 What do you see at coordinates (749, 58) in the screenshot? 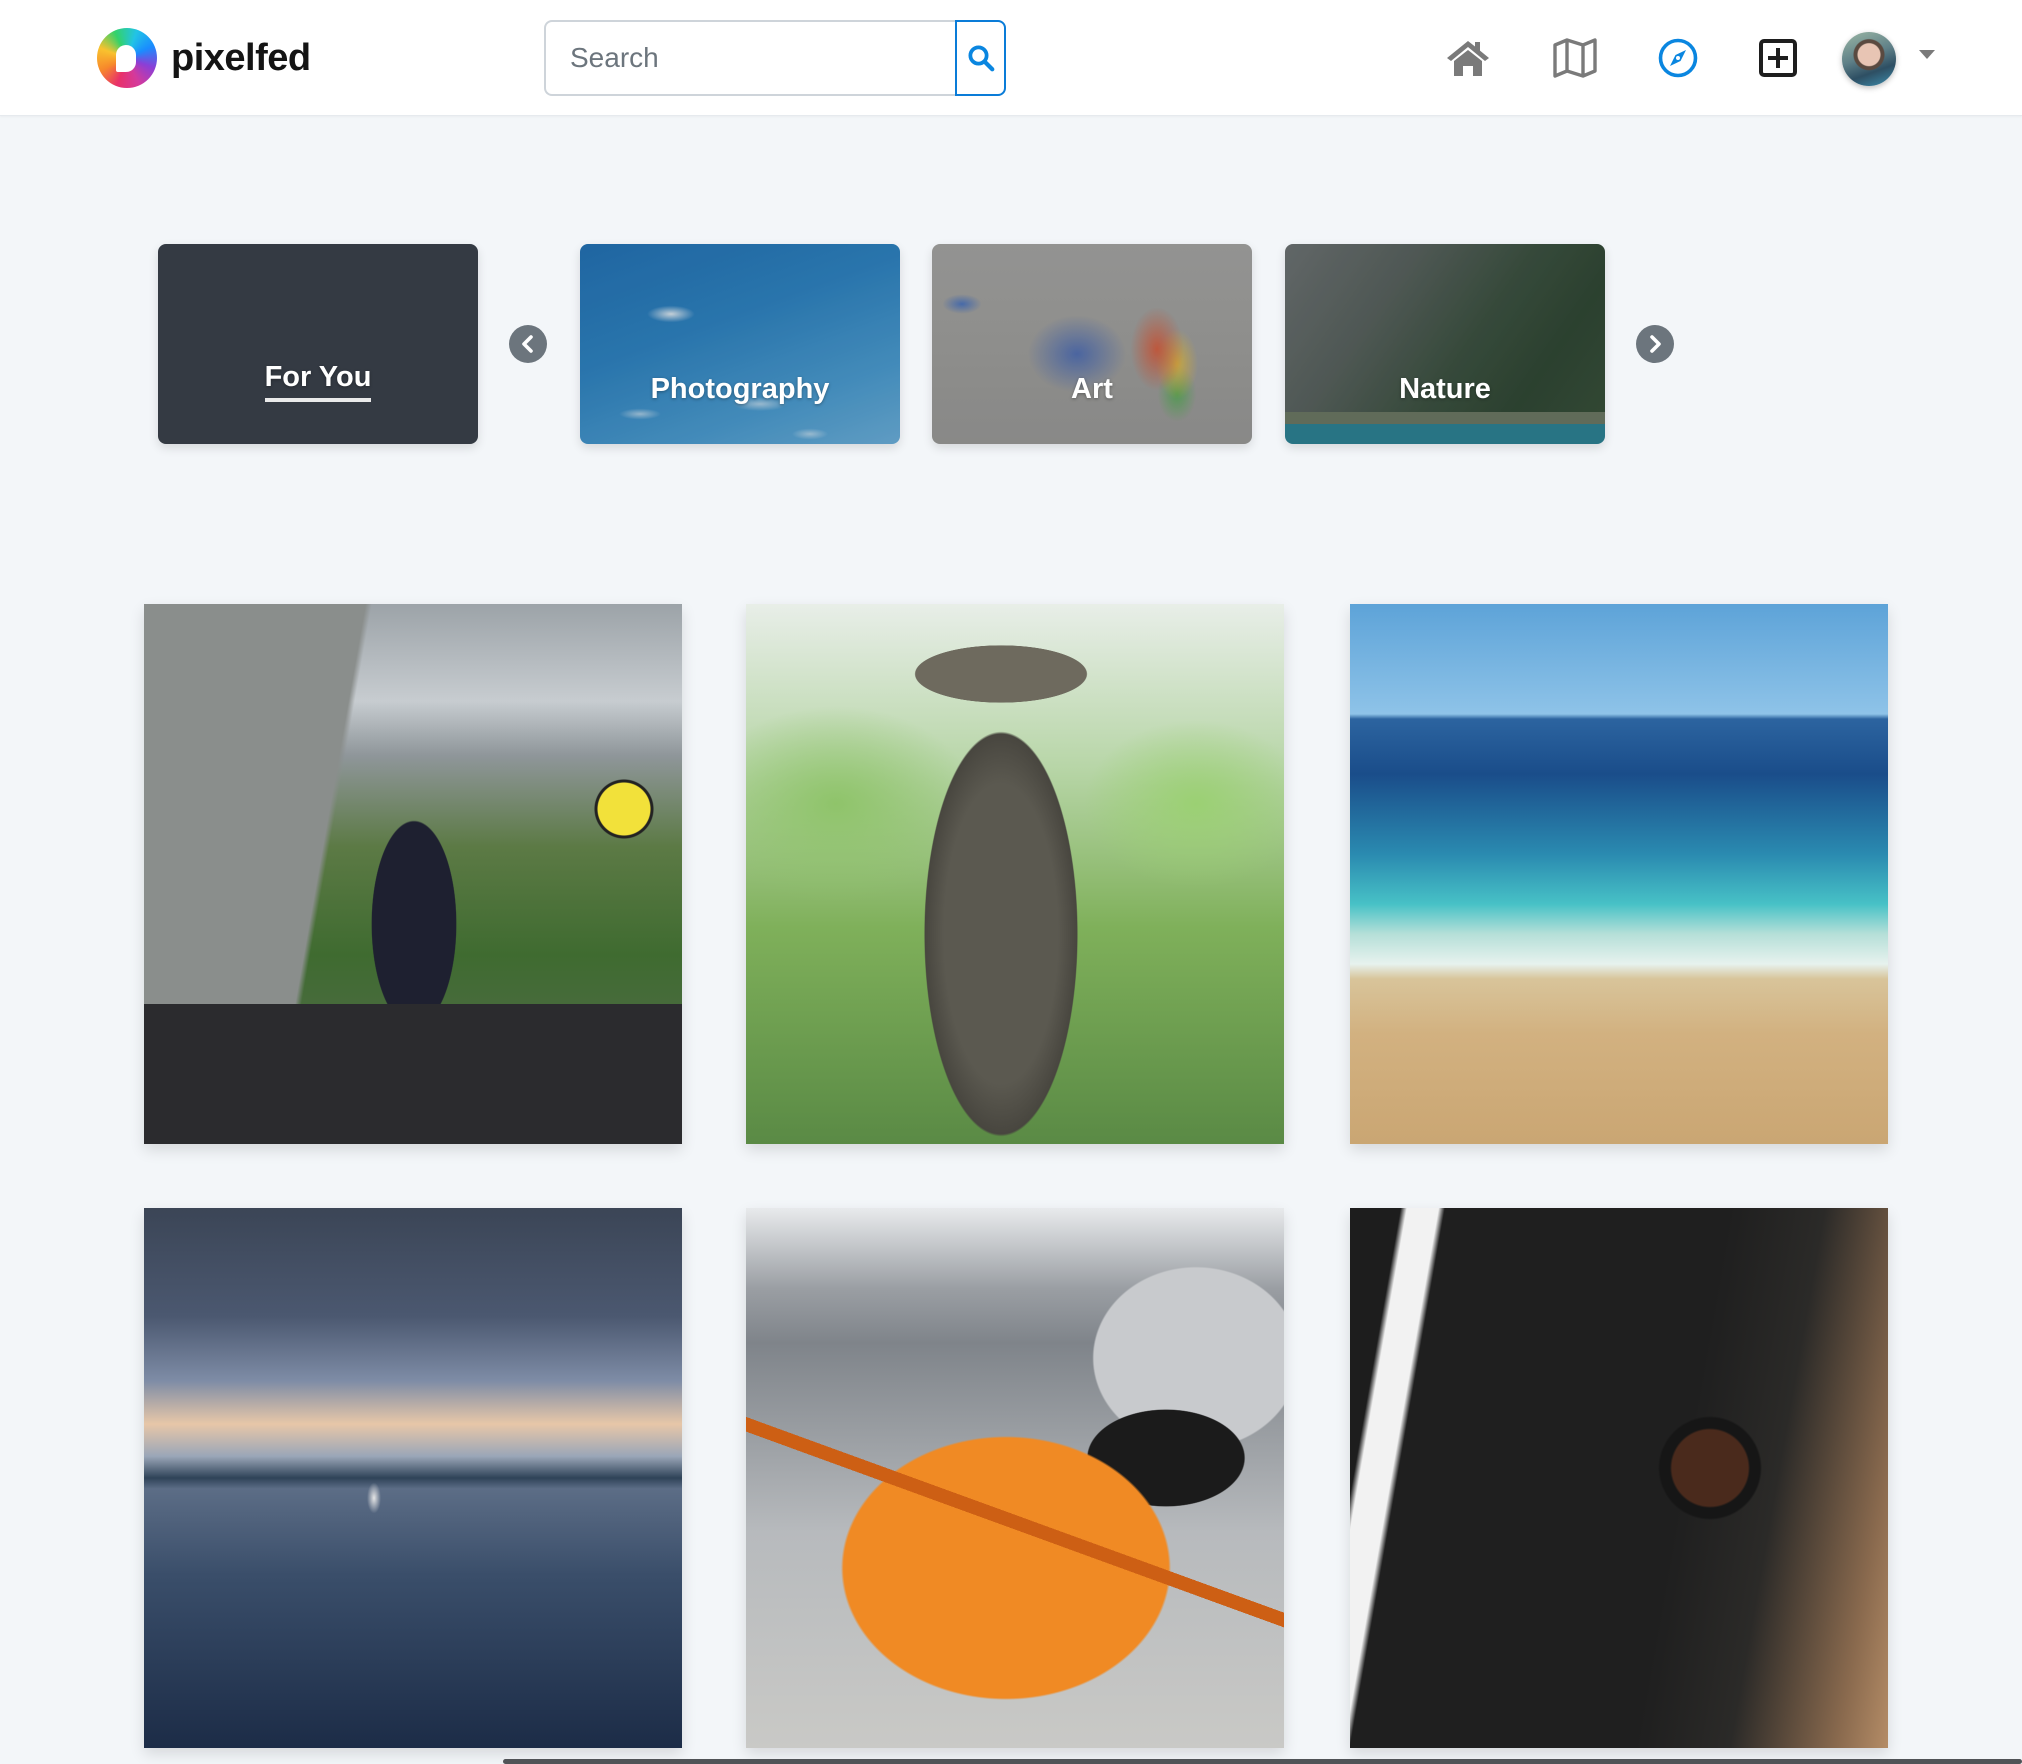
I see `search-input` at bounding box center [749, 58].